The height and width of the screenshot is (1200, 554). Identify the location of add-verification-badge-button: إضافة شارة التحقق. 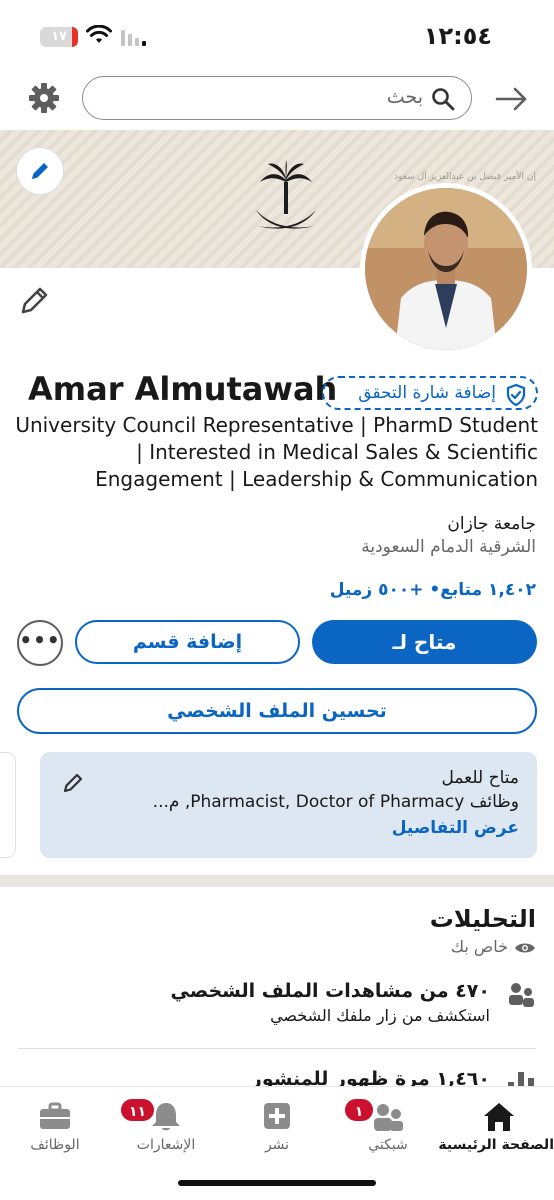
(430, 393).